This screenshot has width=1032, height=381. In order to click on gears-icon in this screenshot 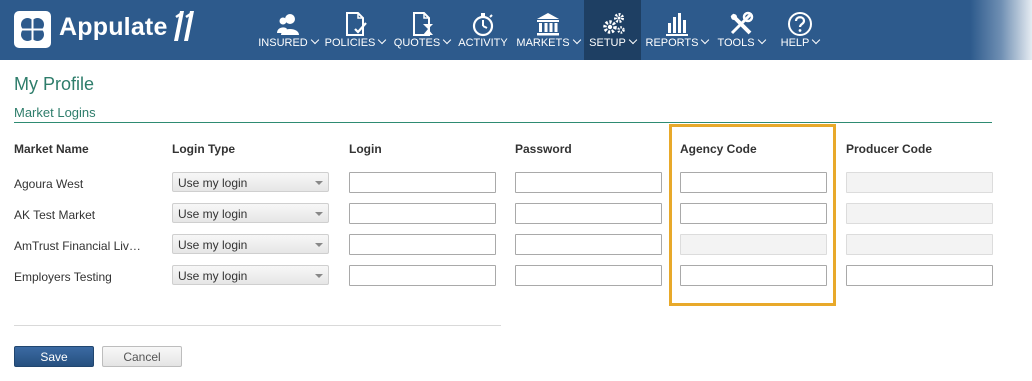, I will do `click(613, 23)`.